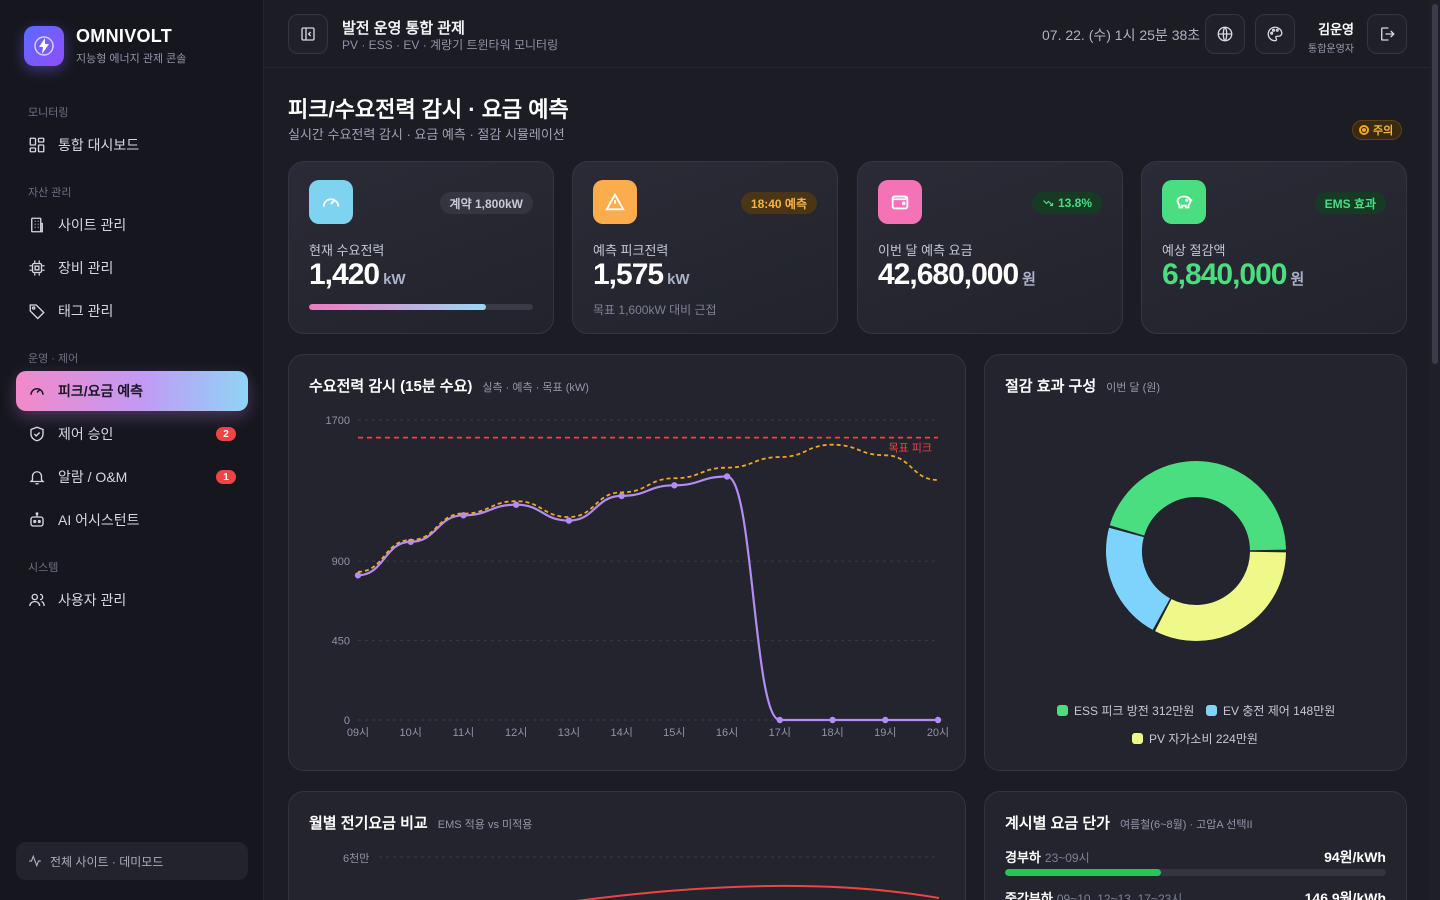  I want to click on sidebar-item-approval: 제어 승인 2, so click(132, 434).